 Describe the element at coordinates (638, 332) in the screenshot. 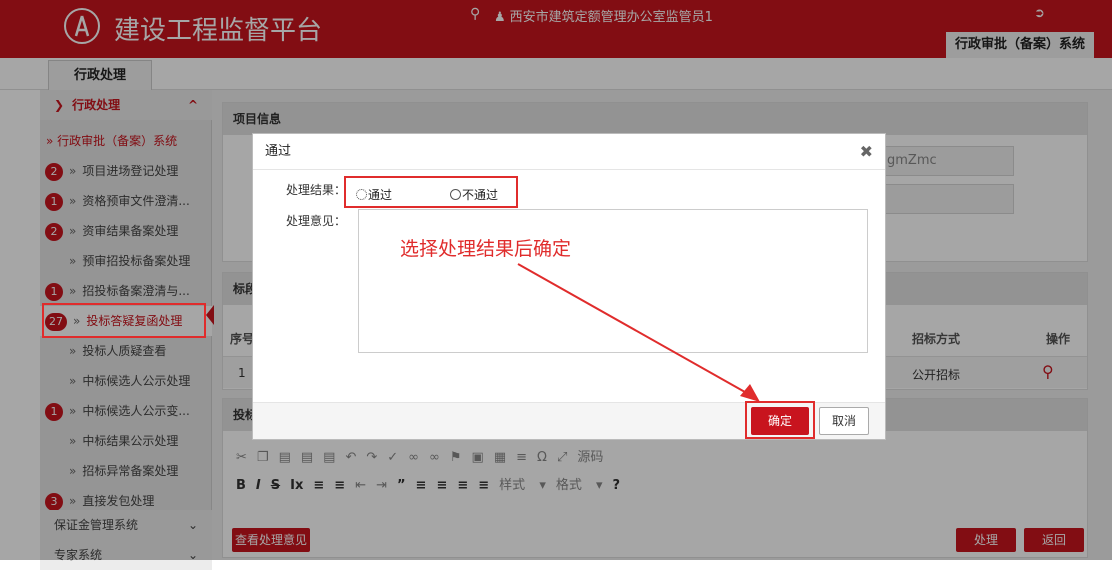

I see `annotation-arrow` at that location.